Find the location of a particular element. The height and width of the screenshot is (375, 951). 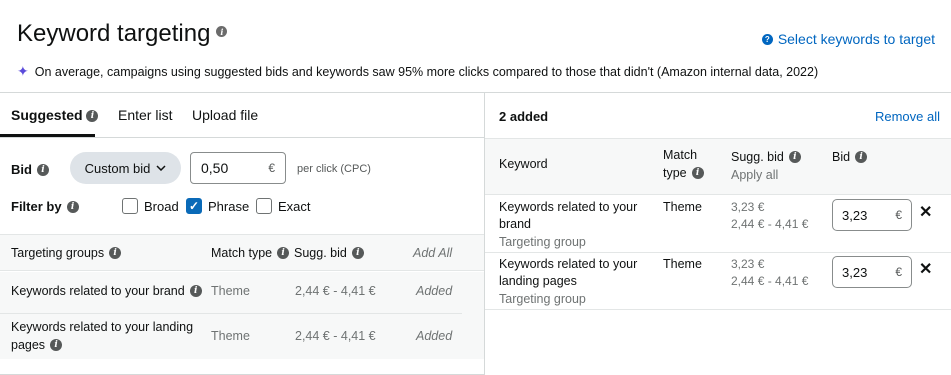

added-count: 2 added is located at coordinates (524, 116).